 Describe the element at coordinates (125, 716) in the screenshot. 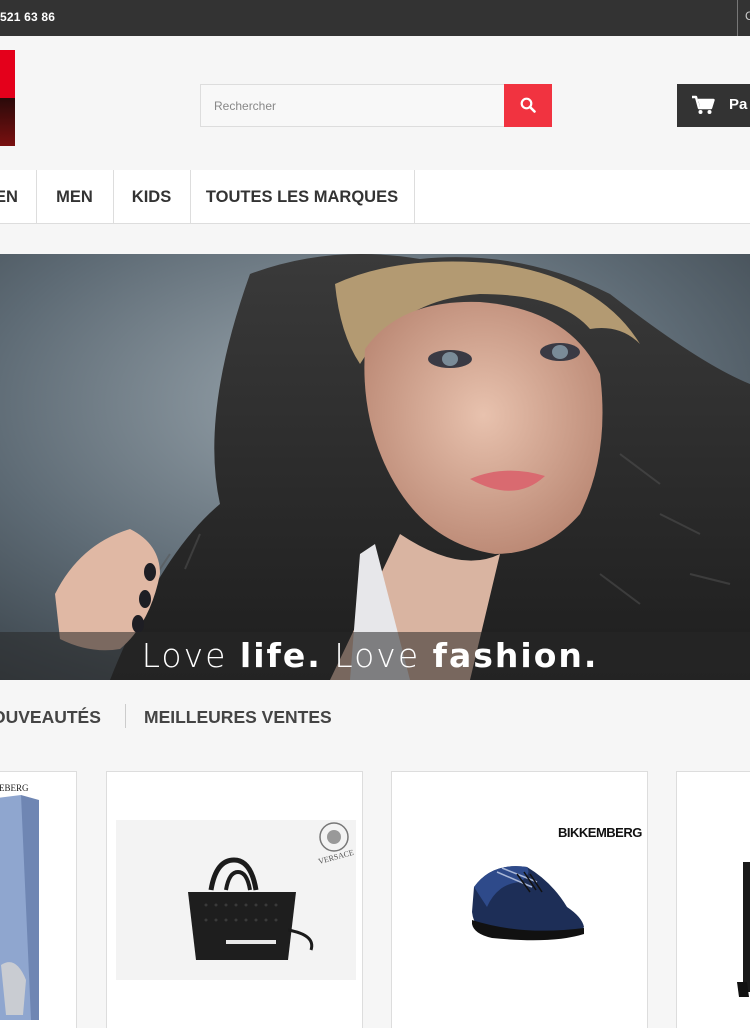

I see `tab-separator` at that location.